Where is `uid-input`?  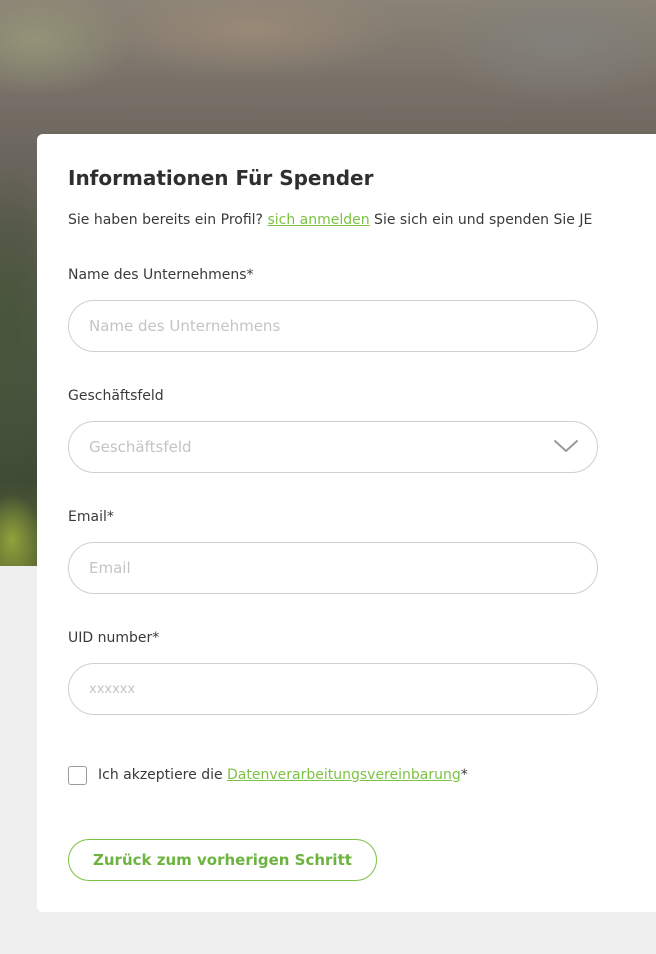 uid-input is located at coordinates (333, 689).